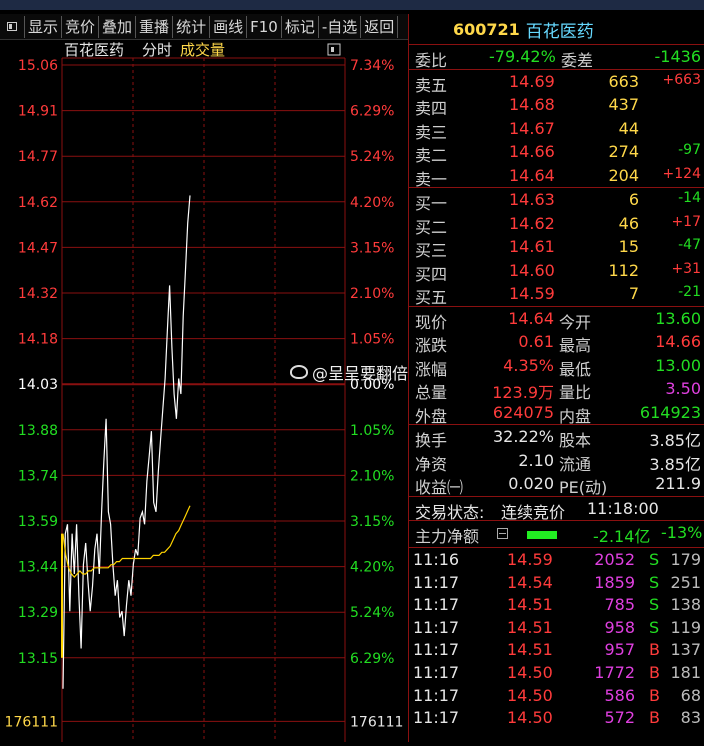 This screenshot has width=704, height=746. What do you see at coordinates (556, 224) in the screenshot?
I see `bids-row: 买二 14.62 46 +17` at bounding box center [556, 224].